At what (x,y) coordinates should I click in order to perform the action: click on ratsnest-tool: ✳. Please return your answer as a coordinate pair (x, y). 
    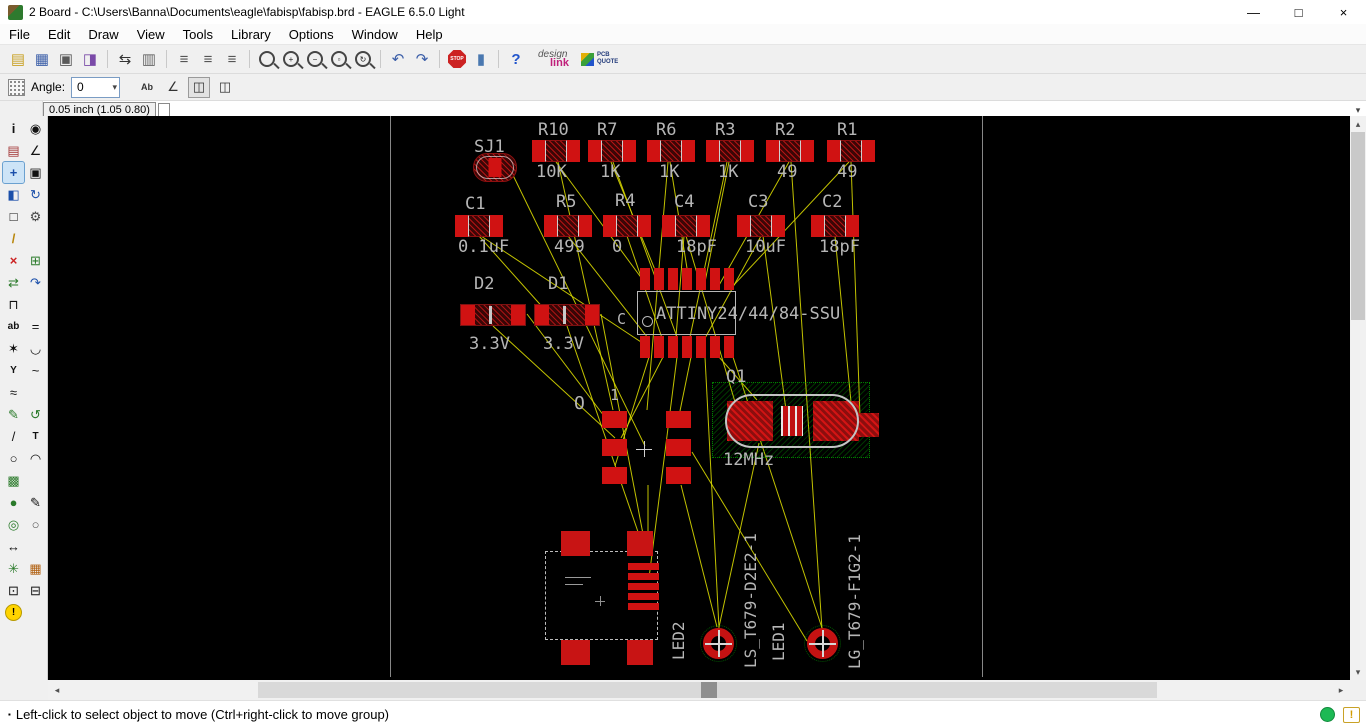
    Looking at the image, I should click on (13, 568).